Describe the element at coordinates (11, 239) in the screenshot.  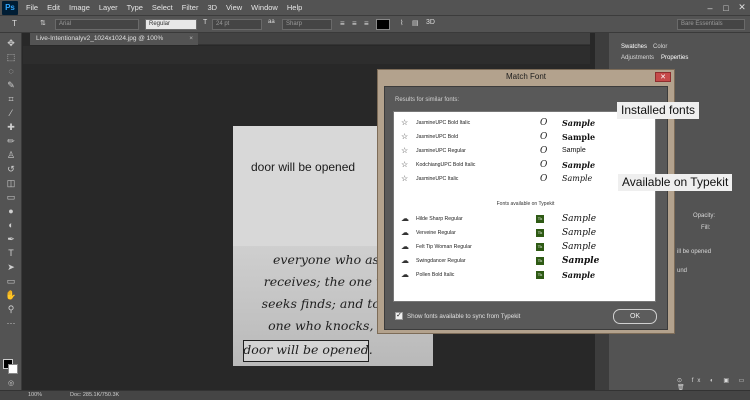
I see `pen-tool-icon: ✒` at that location.